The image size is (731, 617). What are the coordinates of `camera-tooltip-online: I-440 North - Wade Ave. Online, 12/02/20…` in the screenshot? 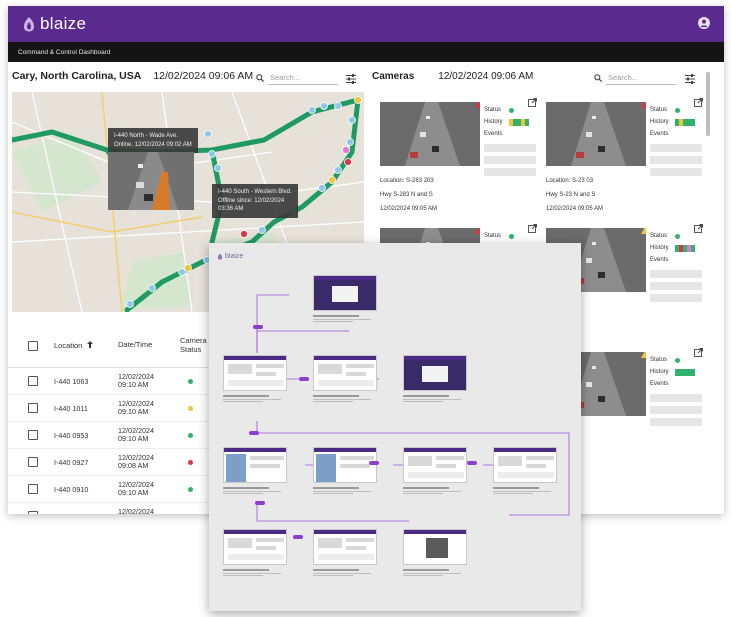 It's located at (153, 140).